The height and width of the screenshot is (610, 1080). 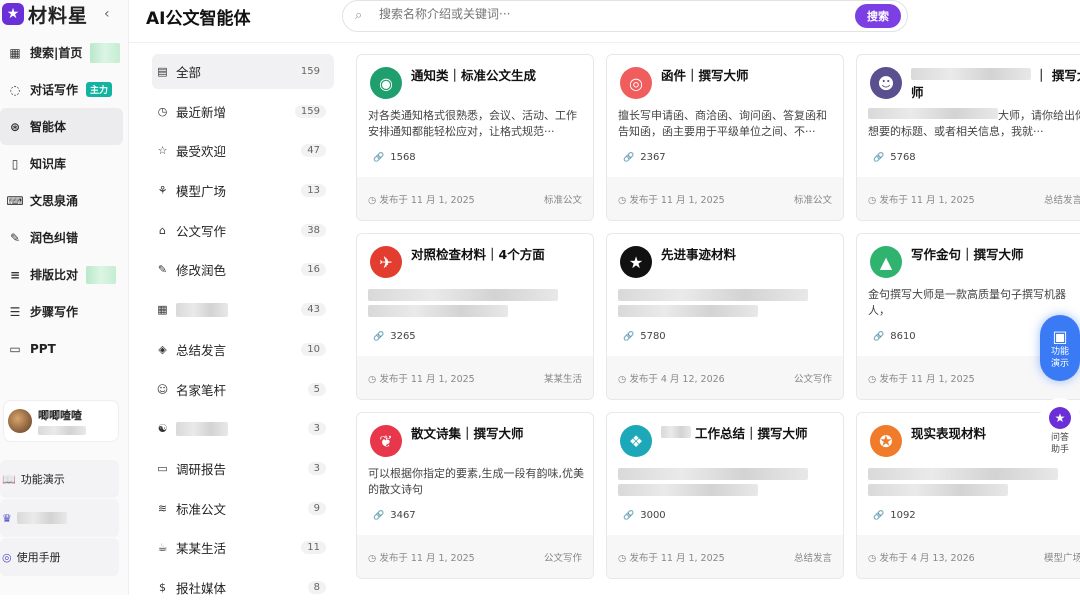 I want to click on sidebar-item-label: 文思泉涌, so click(x=54, y=201).